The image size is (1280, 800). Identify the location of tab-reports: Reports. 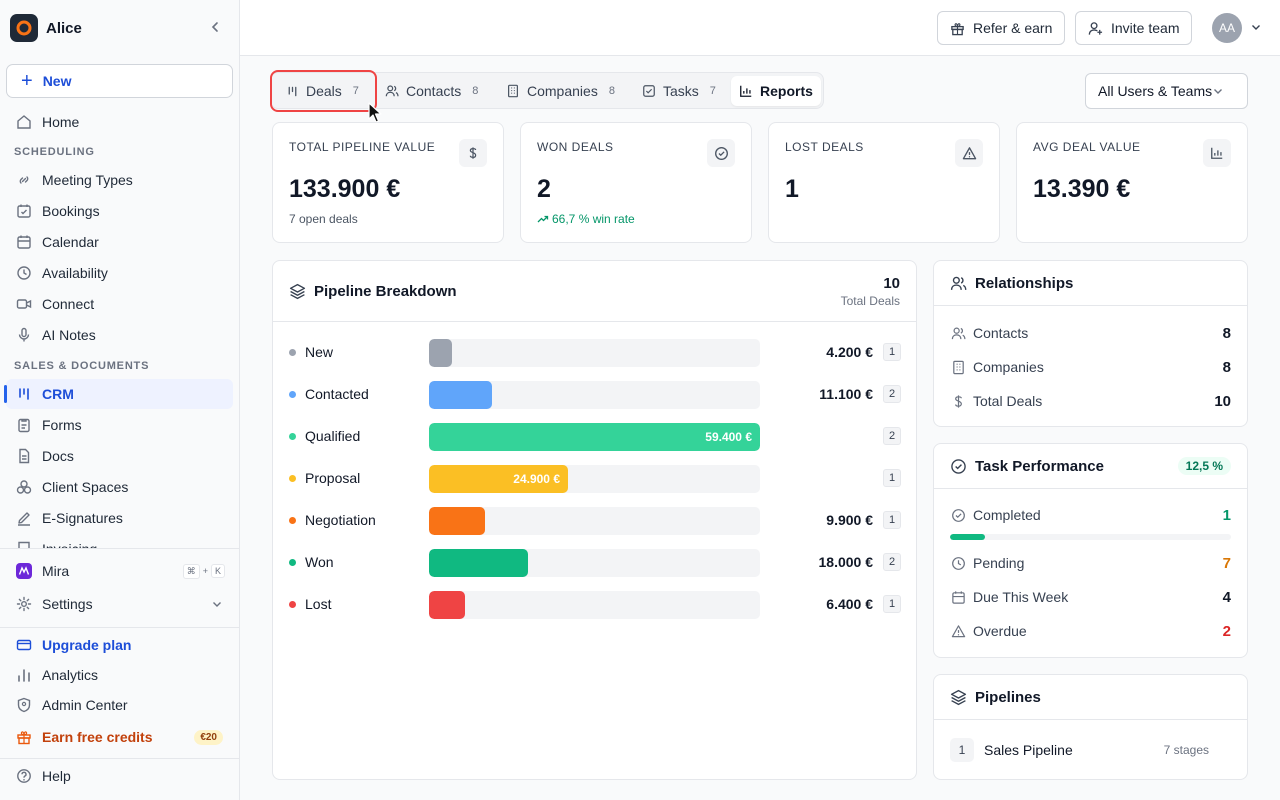
(776, 91).